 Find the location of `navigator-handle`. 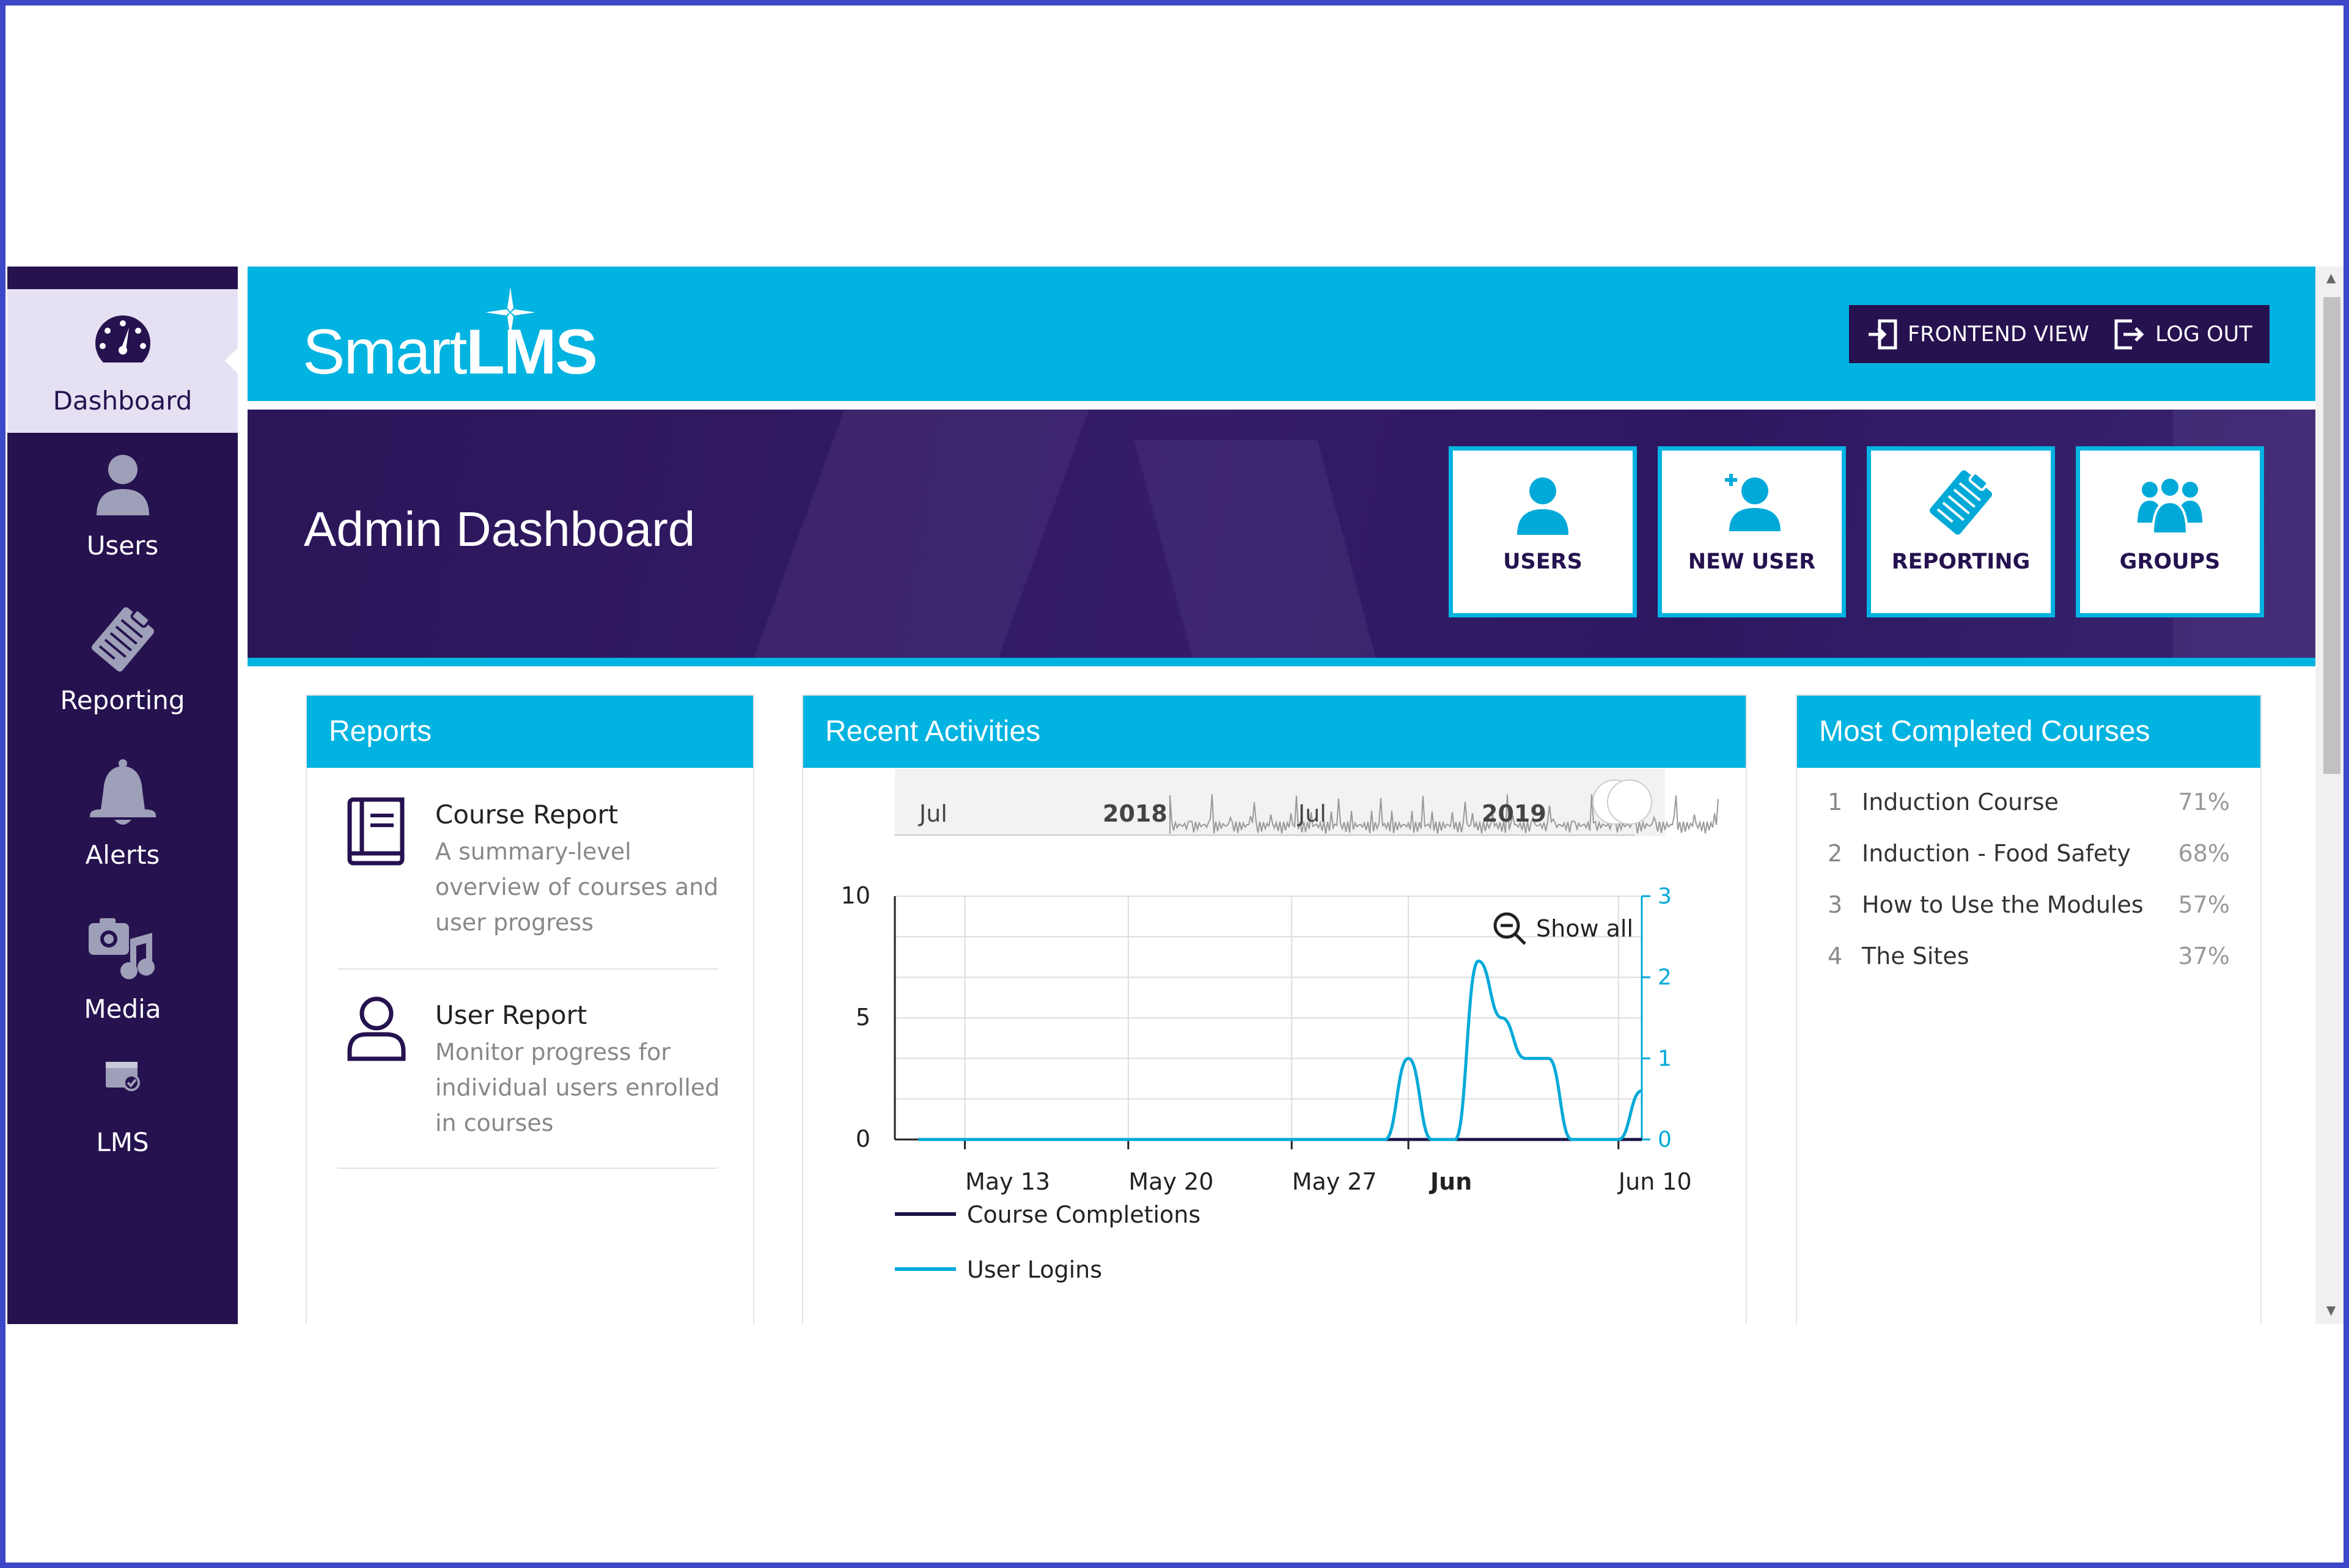

navigator-handle is located at coordinates (1630, 802).